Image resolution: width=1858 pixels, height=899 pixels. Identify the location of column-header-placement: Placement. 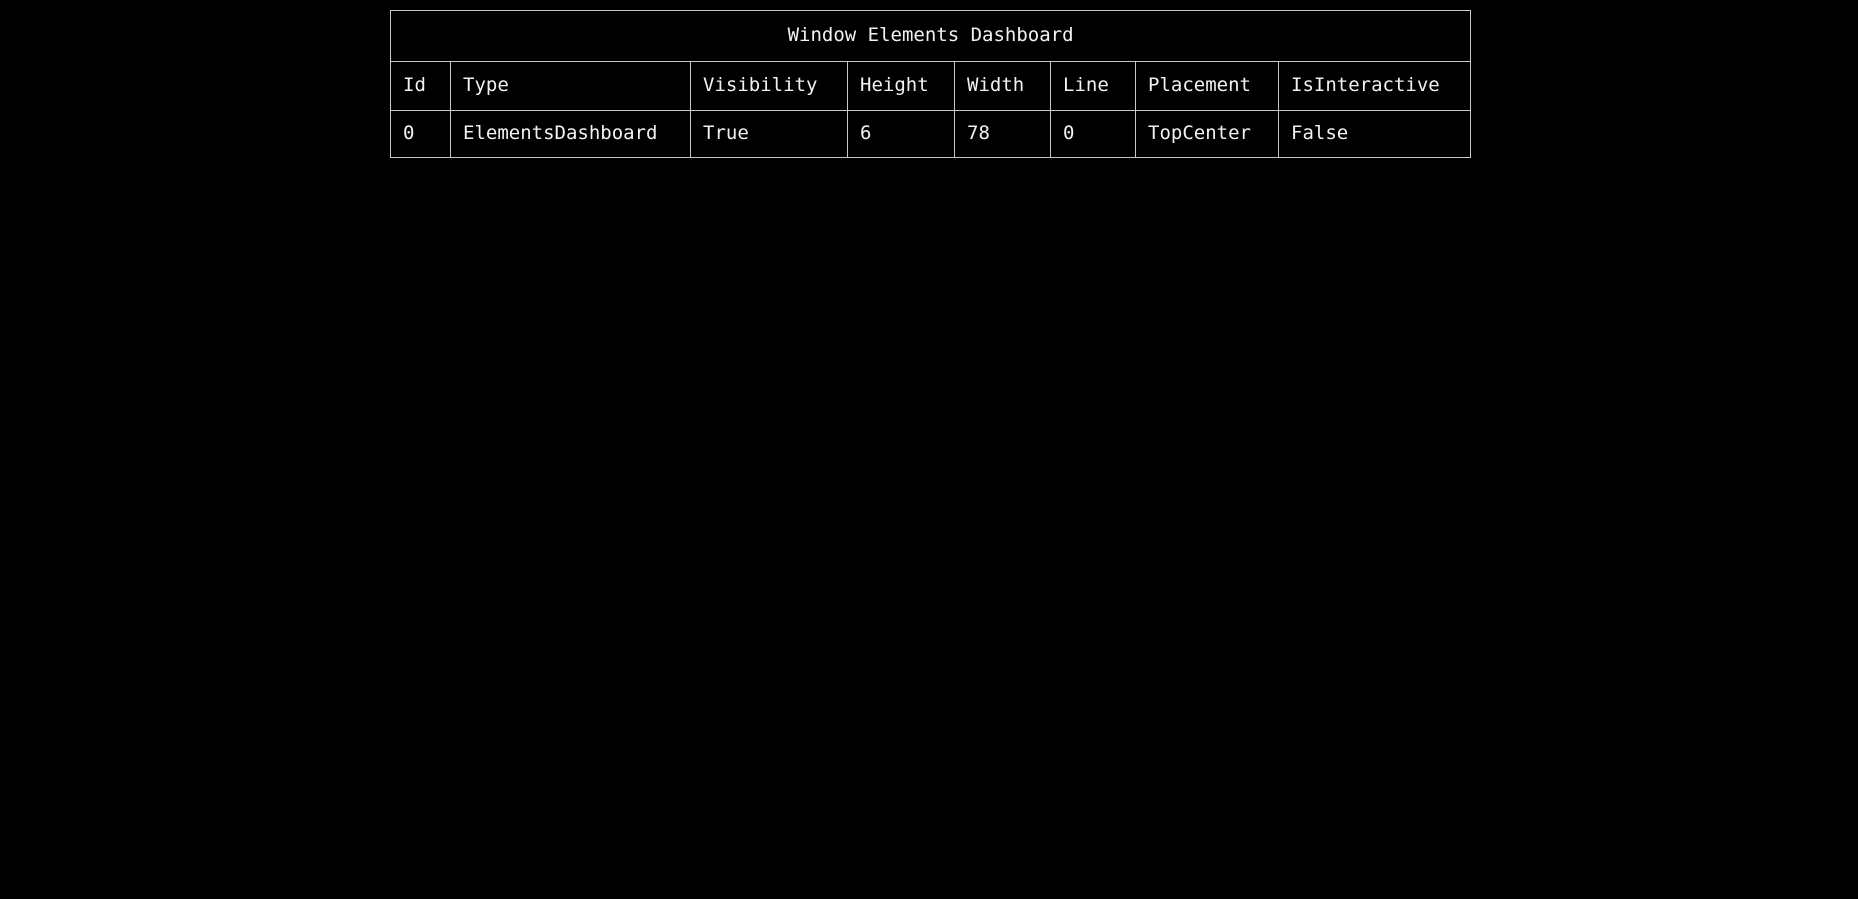
(1207, 86).